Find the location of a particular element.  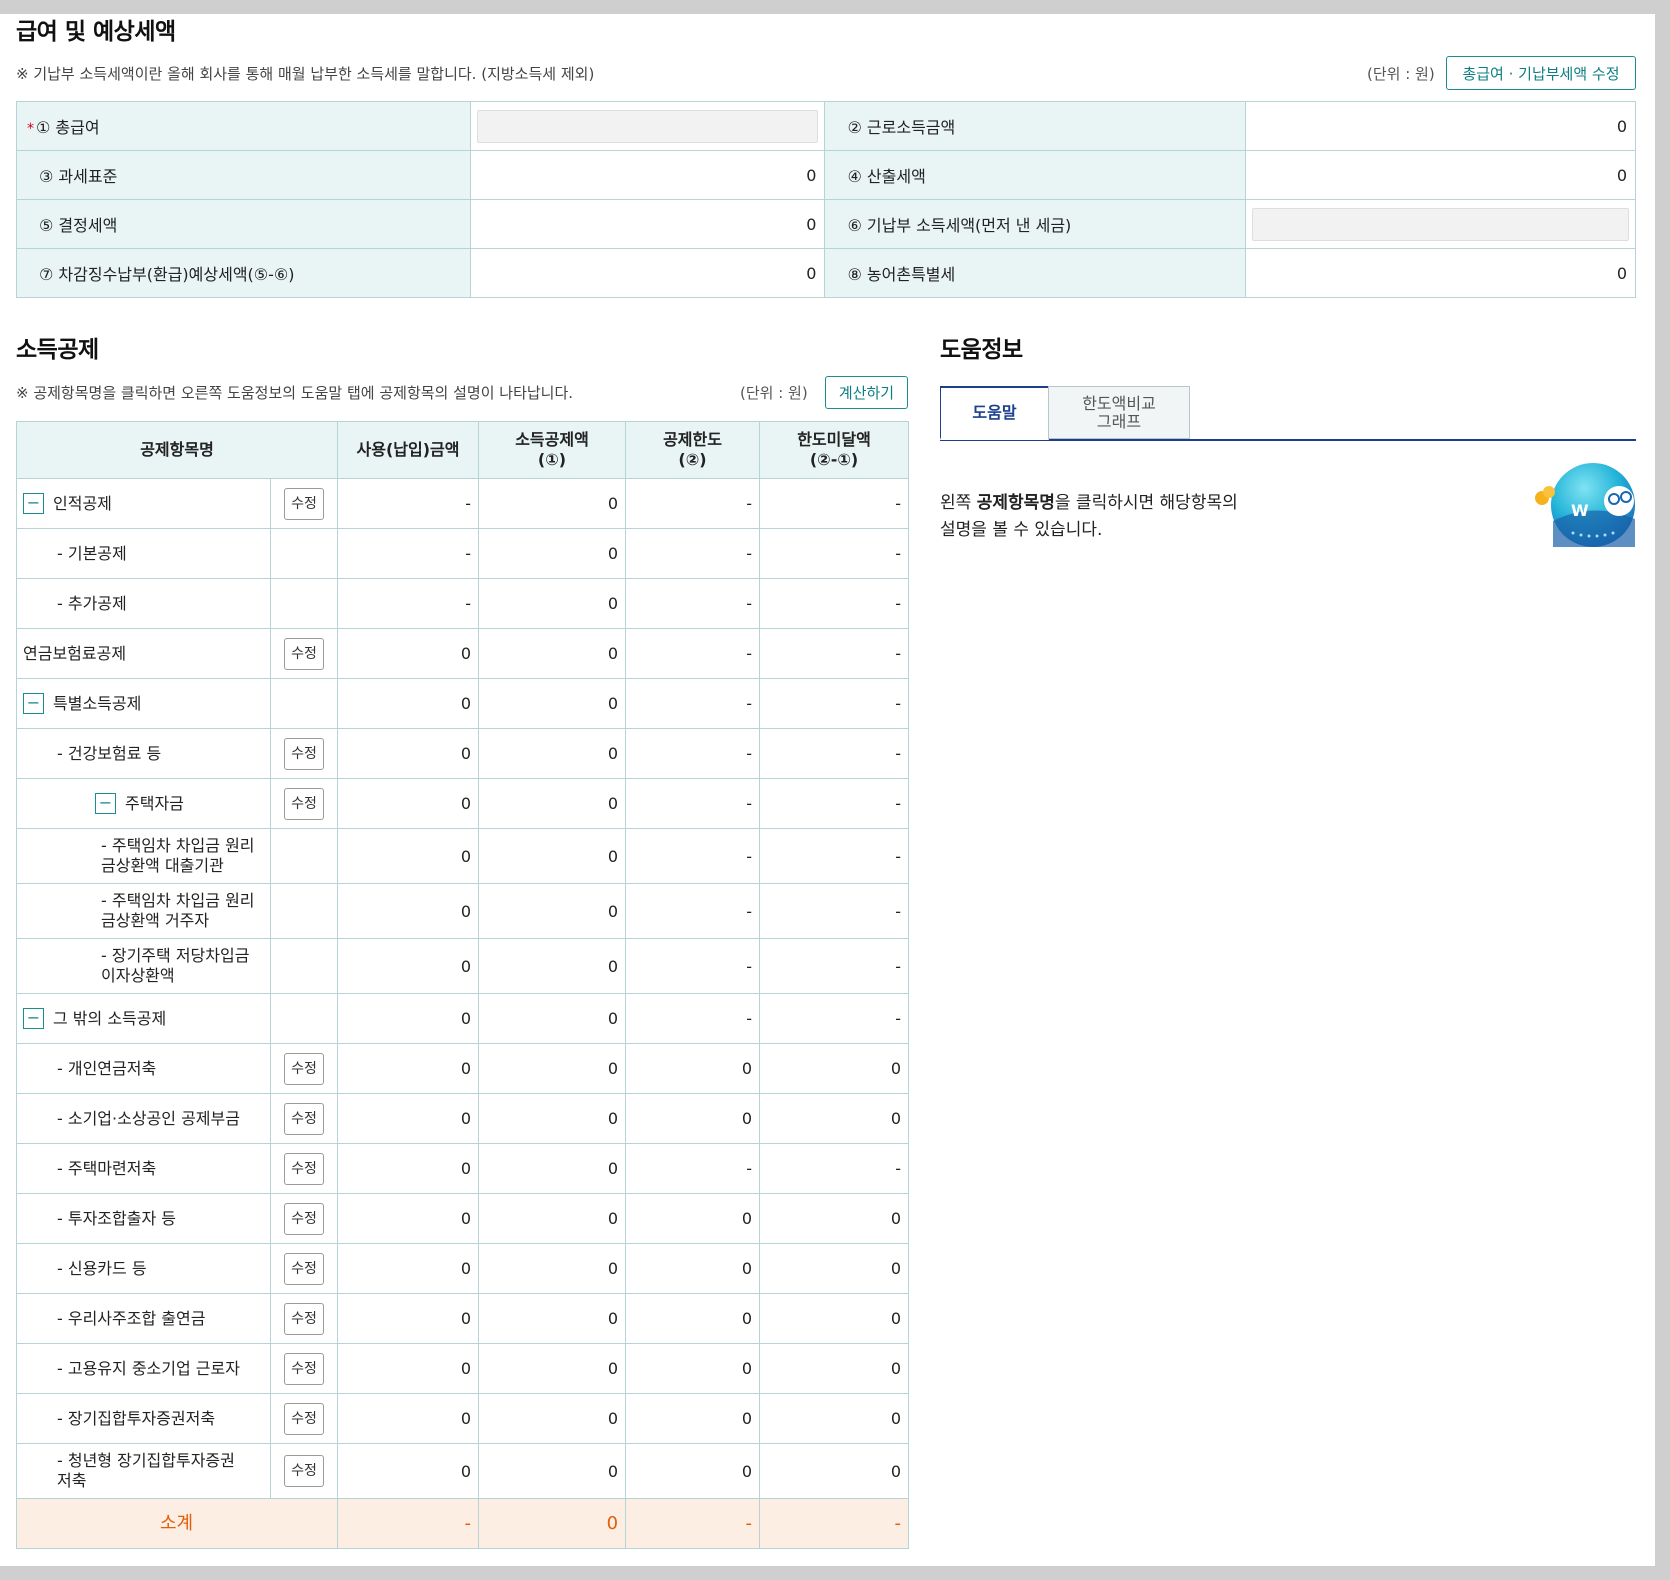

deduction-item-name: - 기본공제 is located at coordinates (143, 553).